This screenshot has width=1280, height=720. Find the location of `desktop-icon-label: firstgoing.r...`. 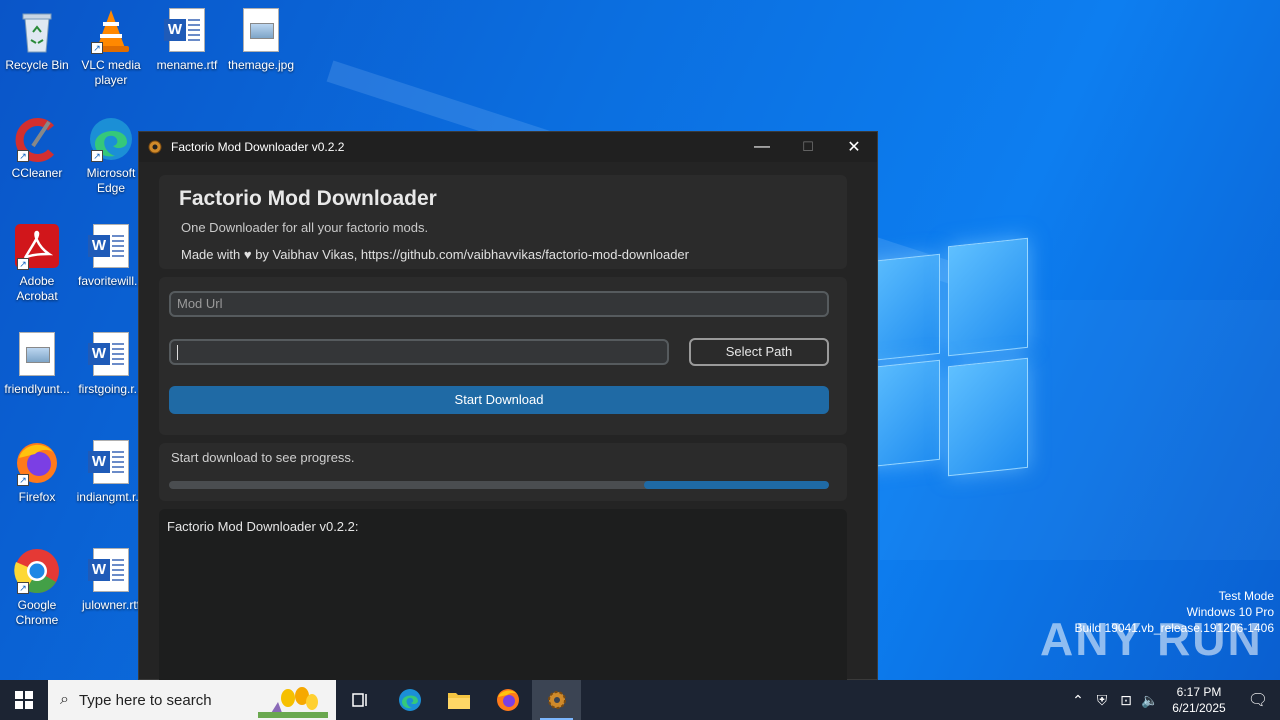

desktop-icon-label: firstgoing.r... is located at coordinates (111, 389).